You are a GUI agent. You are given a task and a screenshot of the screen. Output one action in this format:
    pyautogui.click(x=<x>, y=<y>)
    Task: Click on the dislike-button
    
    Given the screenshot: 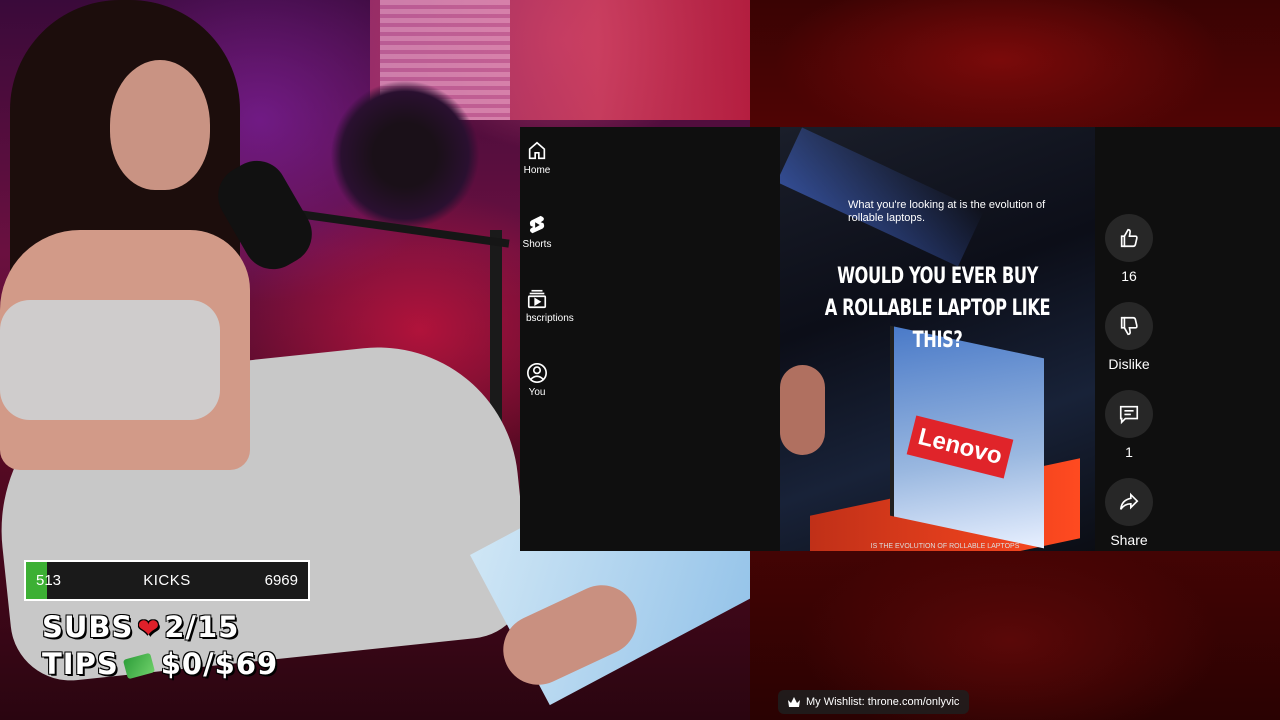 What is the action you would take?
    pyautogui.click(x=1129, y=326)
    